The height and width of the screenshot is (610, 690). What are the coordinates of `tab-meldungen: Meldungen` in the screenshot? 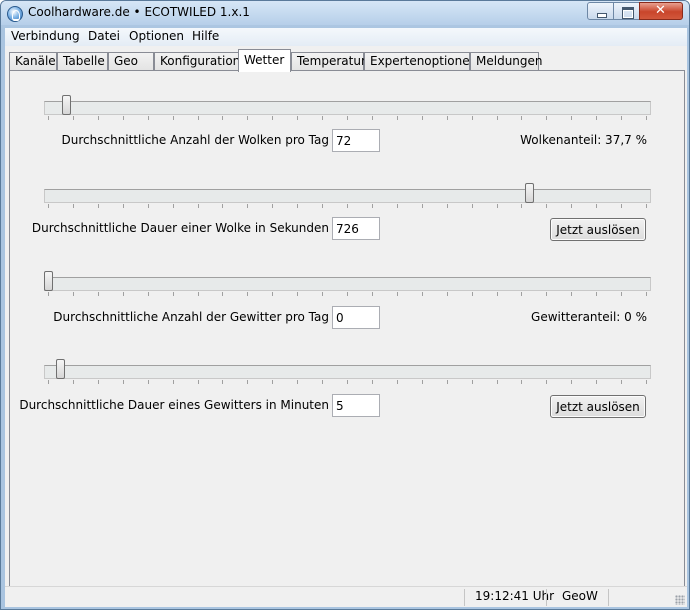 It's located at (506, 61).